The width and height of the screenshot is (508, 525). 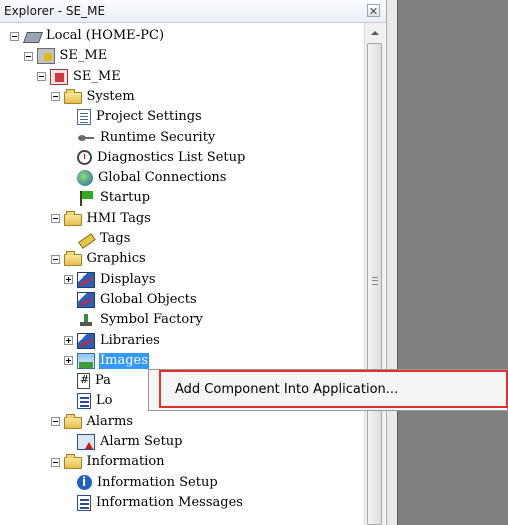 I want to click on tree-item-diagnostics-list-setup: Diagnostics List Setup, so click(x=155, y=158).